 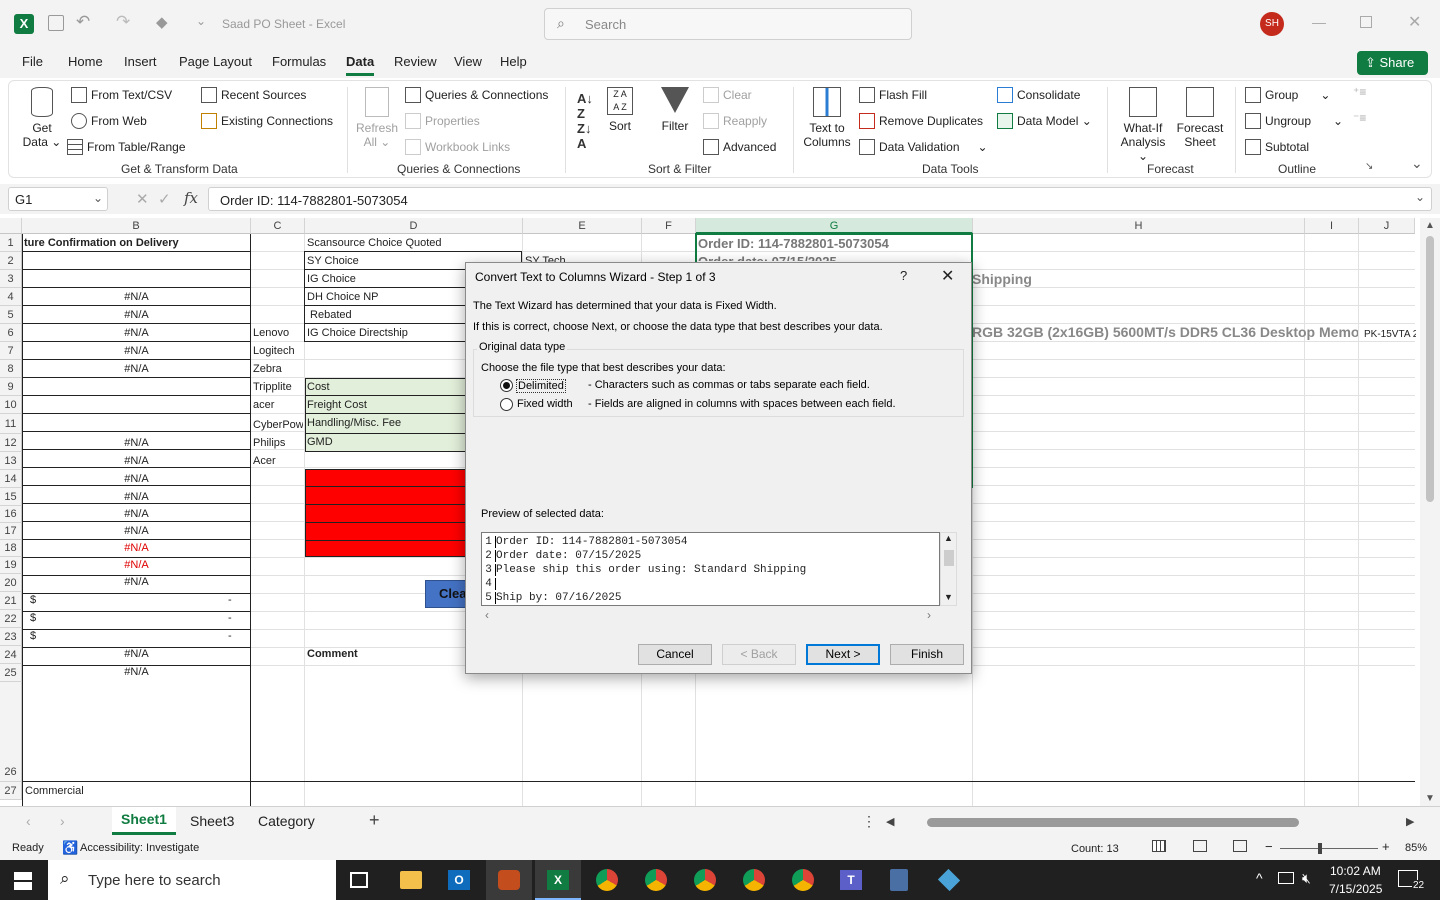 I want to click on group-button: Group ⌄, so click(x=1287, y=95).